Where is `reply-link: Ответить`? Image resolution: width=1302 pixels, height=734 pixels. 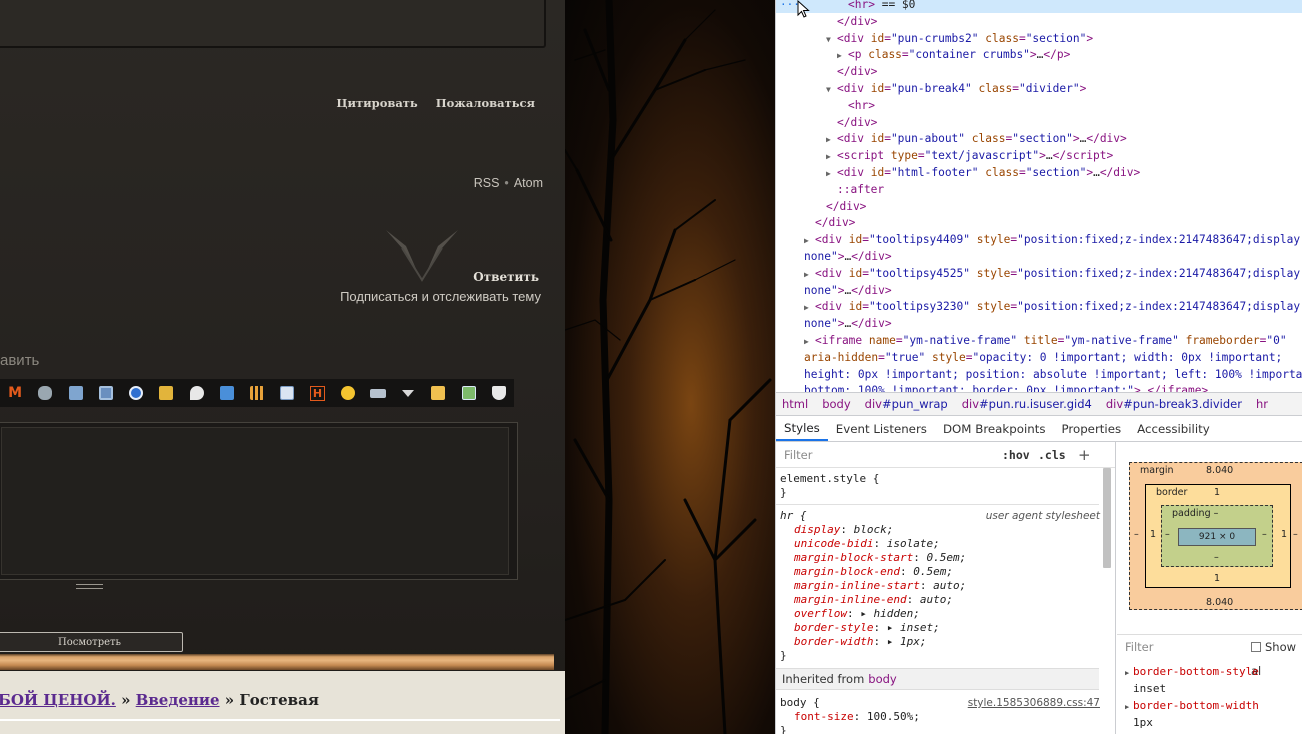 reply-link: Ответить is located at coordinates (506, 277).